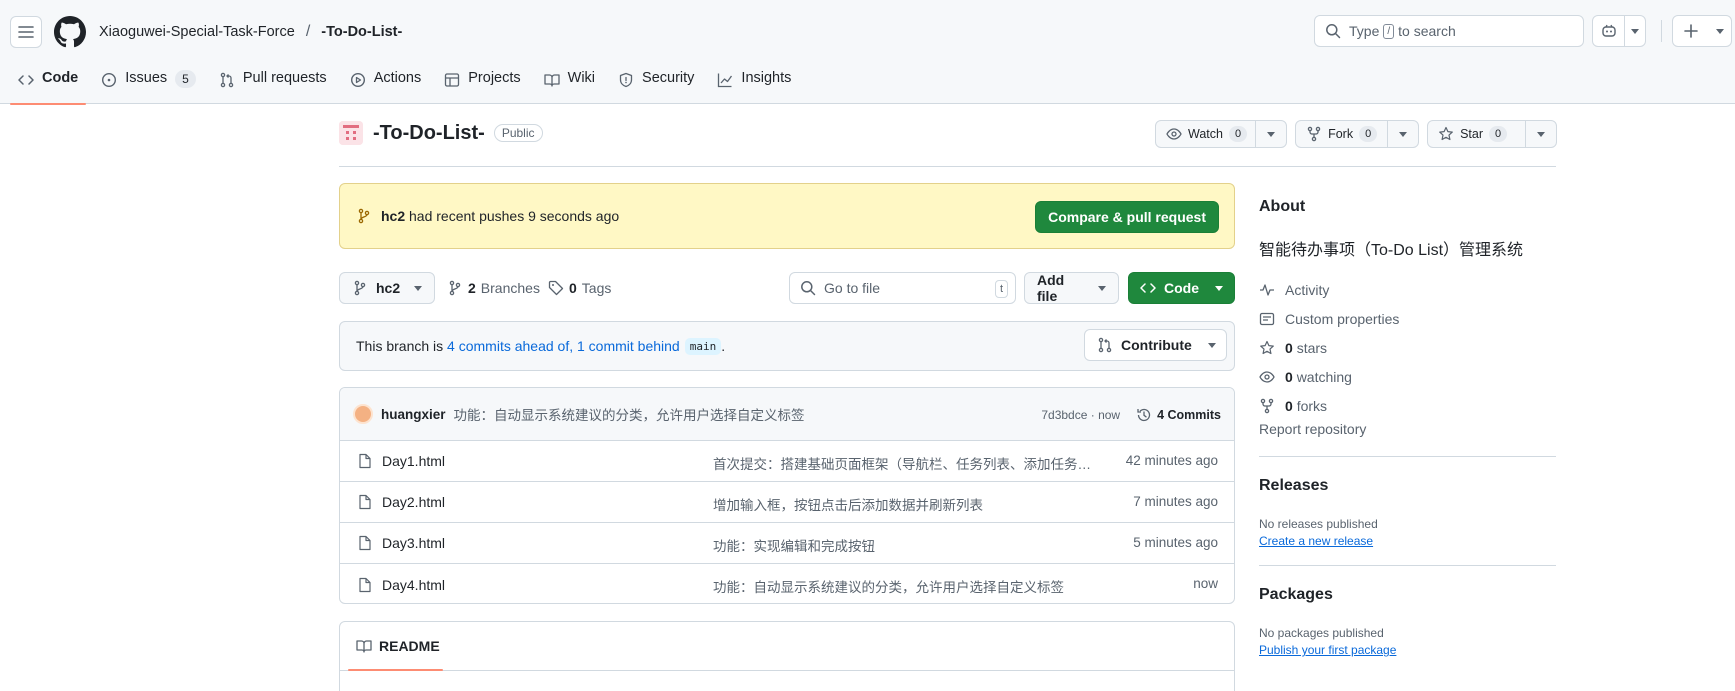 The height and width of the screenshot is (691, 1735). What do you see at coordinates (1051, 288) in the screenshot?
I see `add-file-label: Add file` at bounding box center [1051, 288].